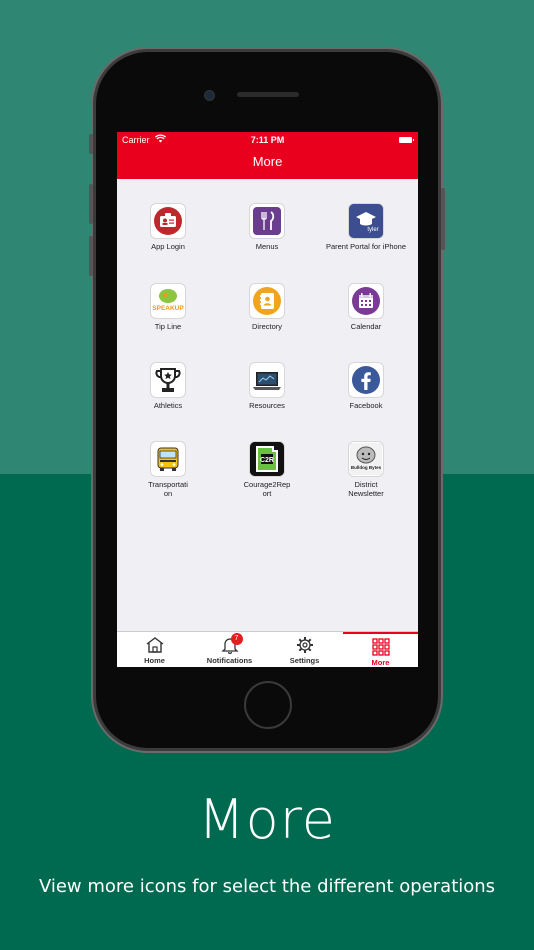  What do you see at coordinates (268, 94) in the screenshot?
I see `earpiece-speaker` at bounding box center [268, 94].